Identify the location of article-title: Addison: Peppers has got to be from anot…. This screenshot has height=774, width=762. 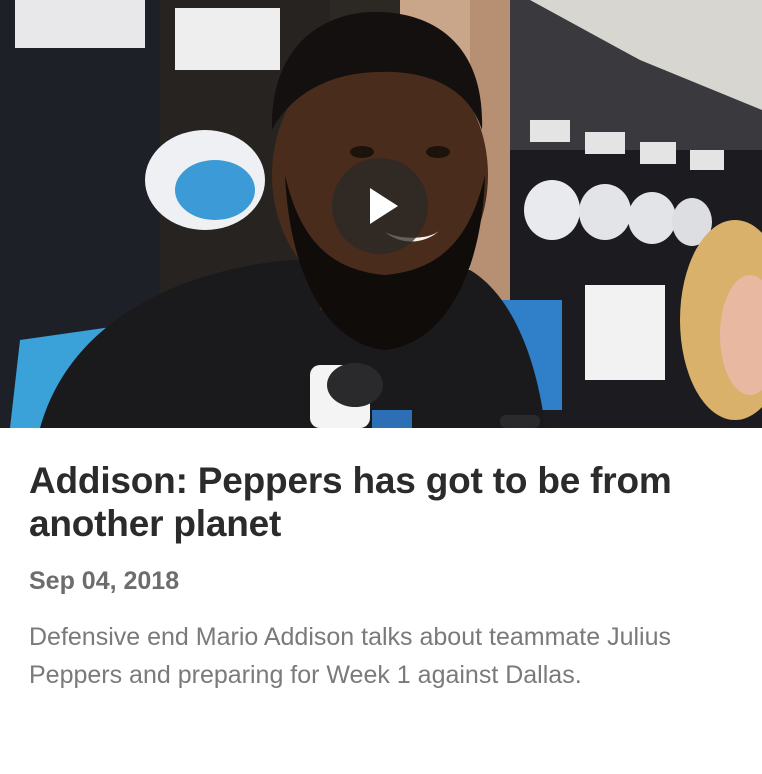
(384, 502).